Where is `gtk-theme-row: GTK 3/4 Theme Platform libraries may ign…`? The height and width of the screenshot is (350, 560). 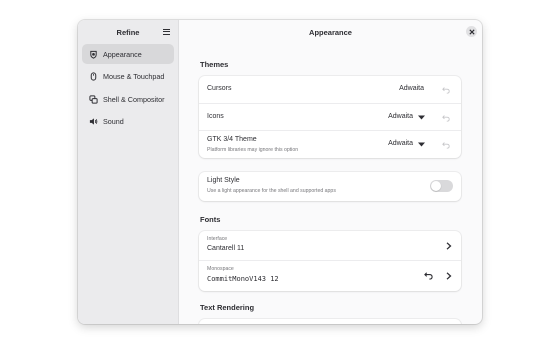
gtk-theme-row: GTK 3/4 Theme Platform libraries may ign… is located at coordinates (330, 144).